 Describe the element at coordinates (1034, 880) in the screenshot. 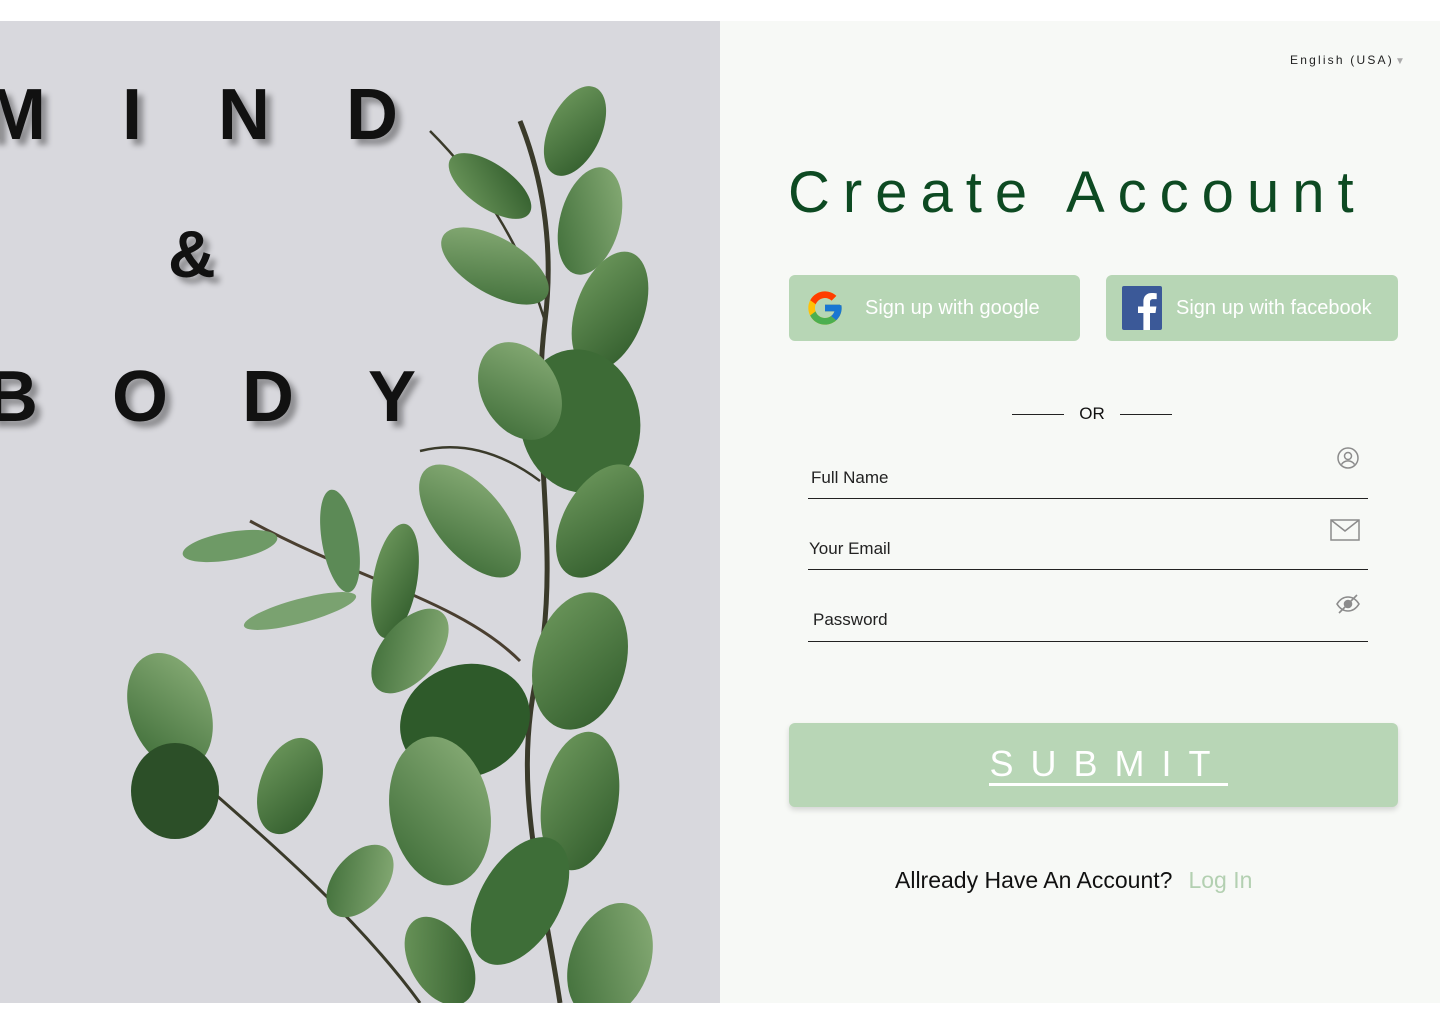

I see `login-prompt-text: Allready Have An Account?` at that location.